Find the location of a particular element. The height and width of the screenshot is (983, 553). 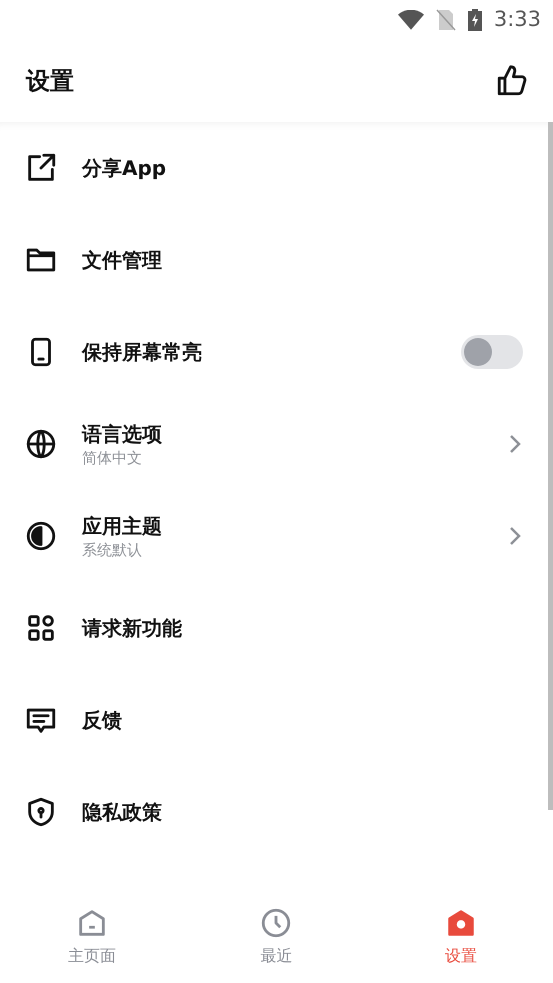

battery-charging-icon is located at coordinates (475, 20).